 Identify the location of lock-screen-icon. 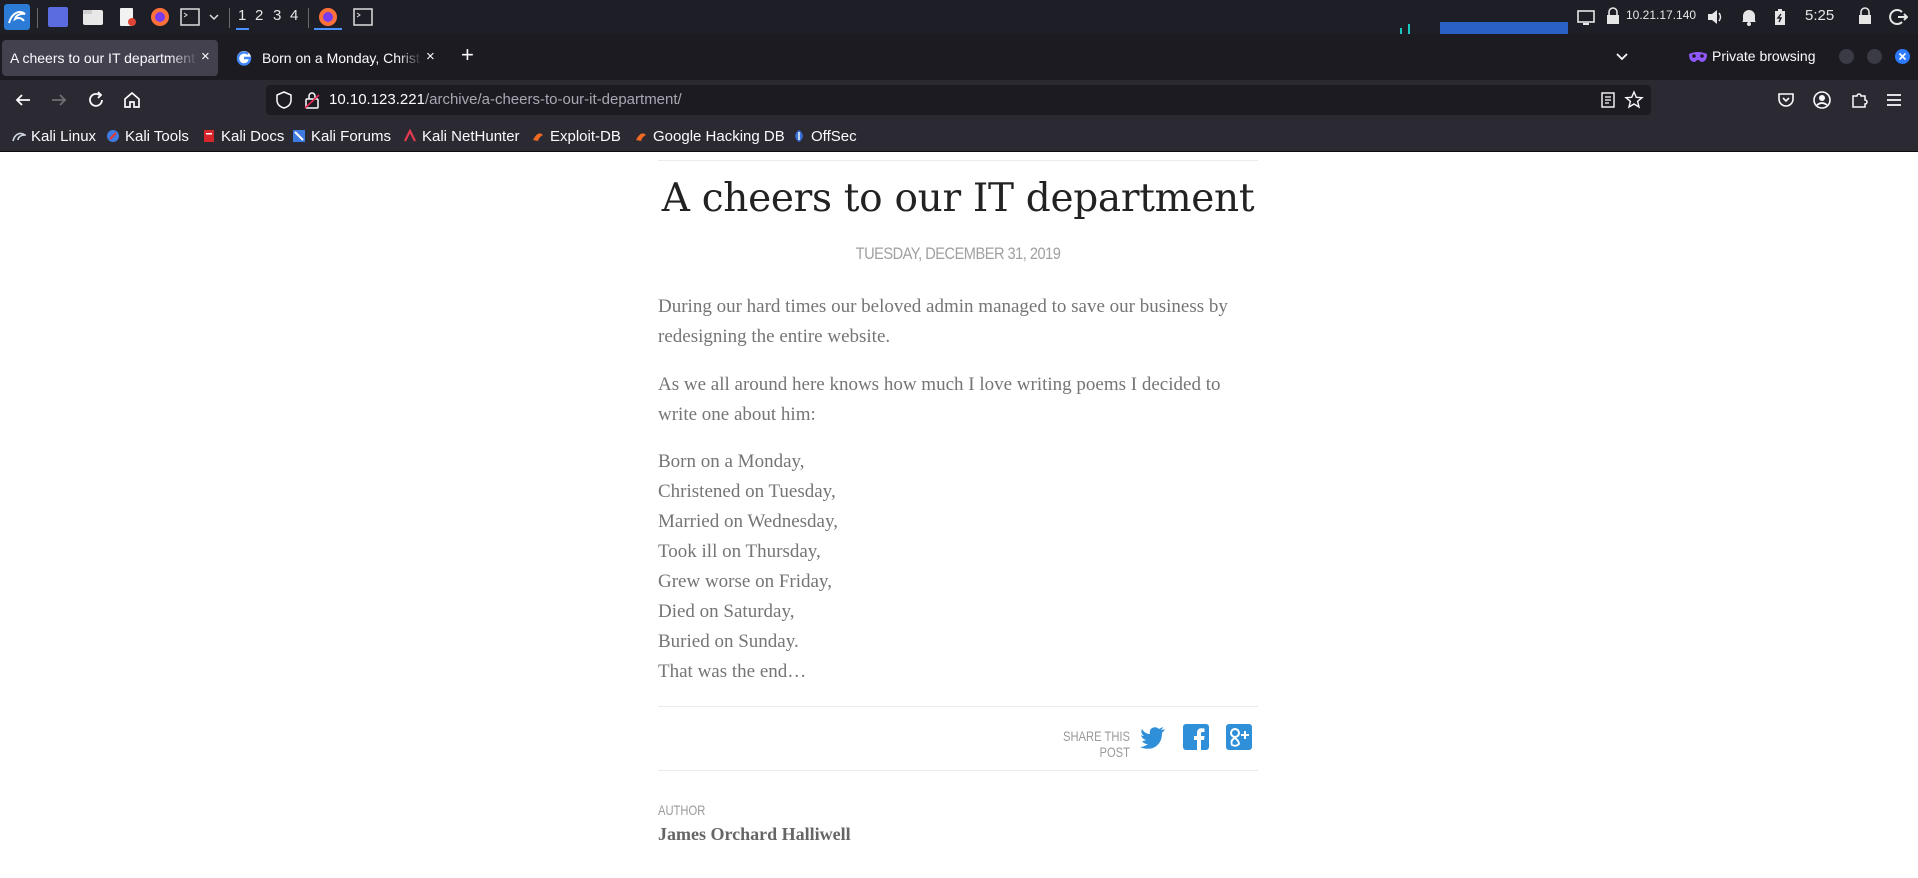
(1867, 17).